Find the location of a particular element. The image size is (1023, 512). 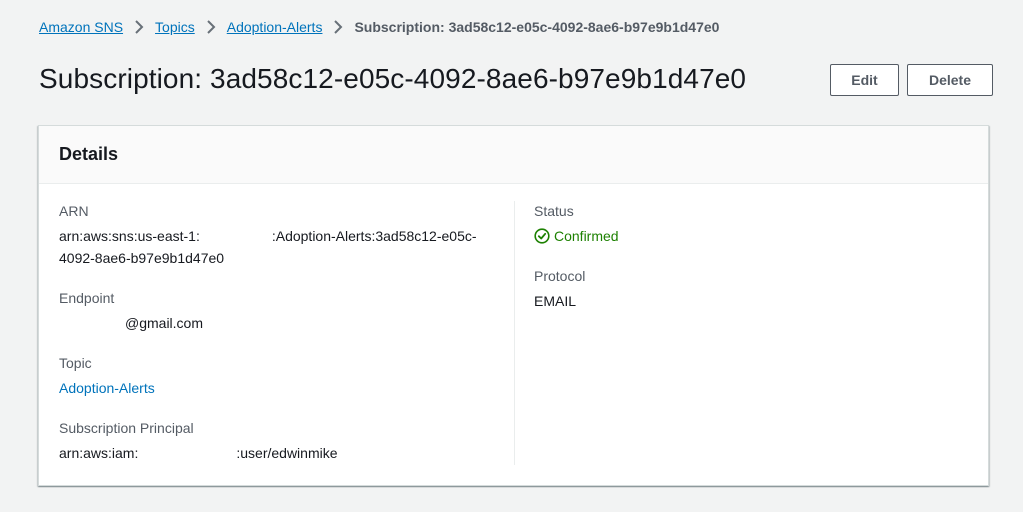

protocol-field: Protocol EMAIL is located at coordinates (744, 289).